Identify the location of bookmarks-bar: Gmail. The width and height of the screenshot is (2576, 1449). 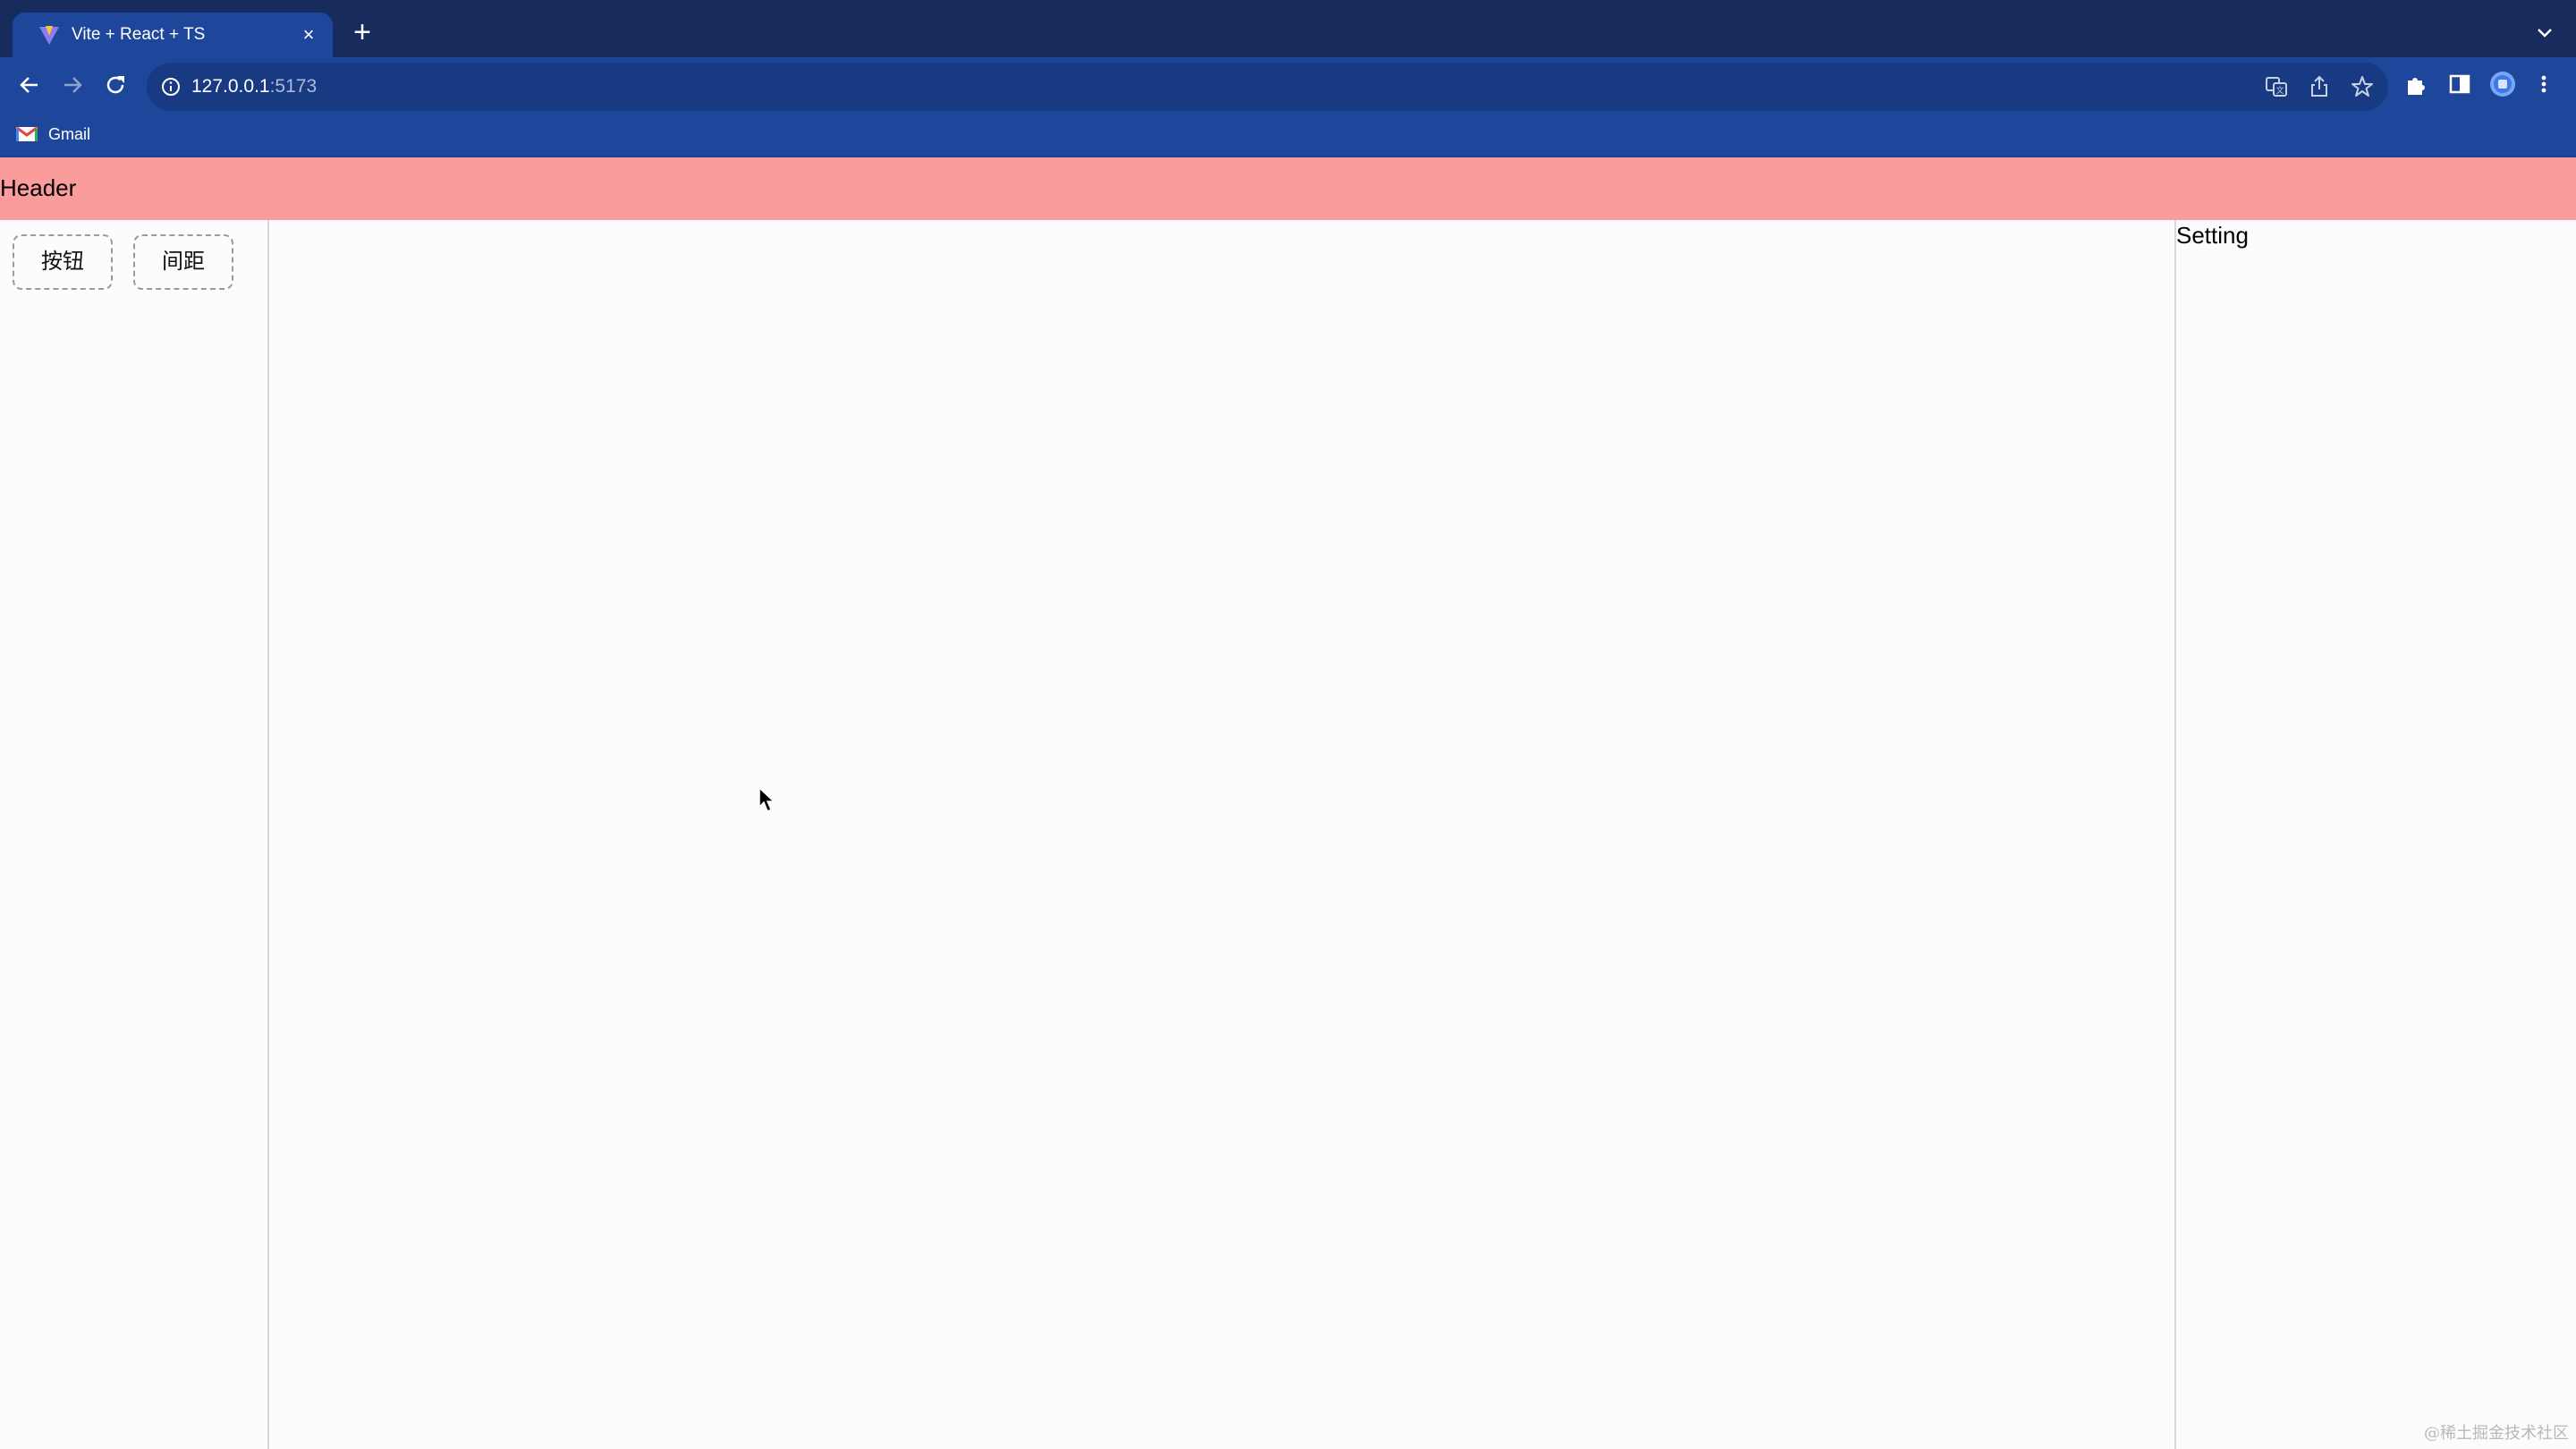
(1288, 134).